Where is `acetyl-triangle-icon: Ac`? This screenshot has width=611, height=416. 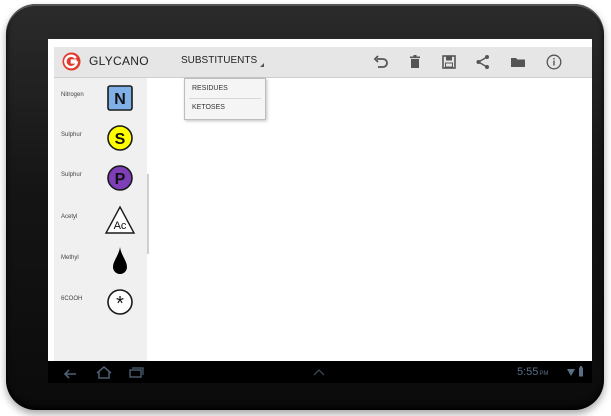
acetyl-triangle-icon: Ac is located at coordinates (120, 219).